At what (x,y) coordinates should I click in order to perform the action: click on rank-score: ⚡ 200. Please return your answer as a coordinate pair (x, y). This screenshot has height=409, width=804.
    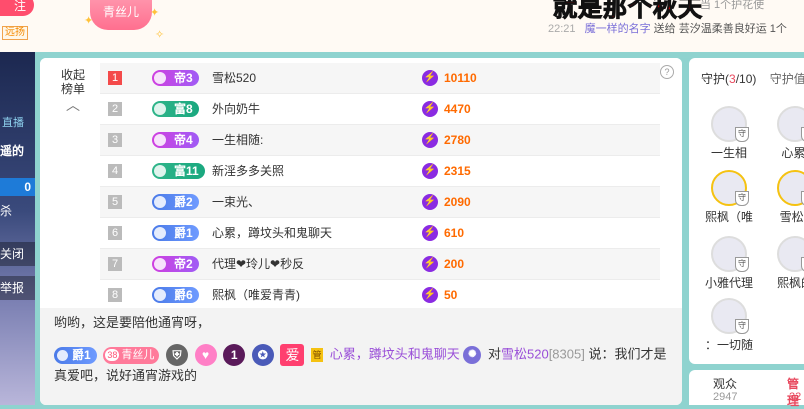
    Looking at the image, I should click on (443, 264).